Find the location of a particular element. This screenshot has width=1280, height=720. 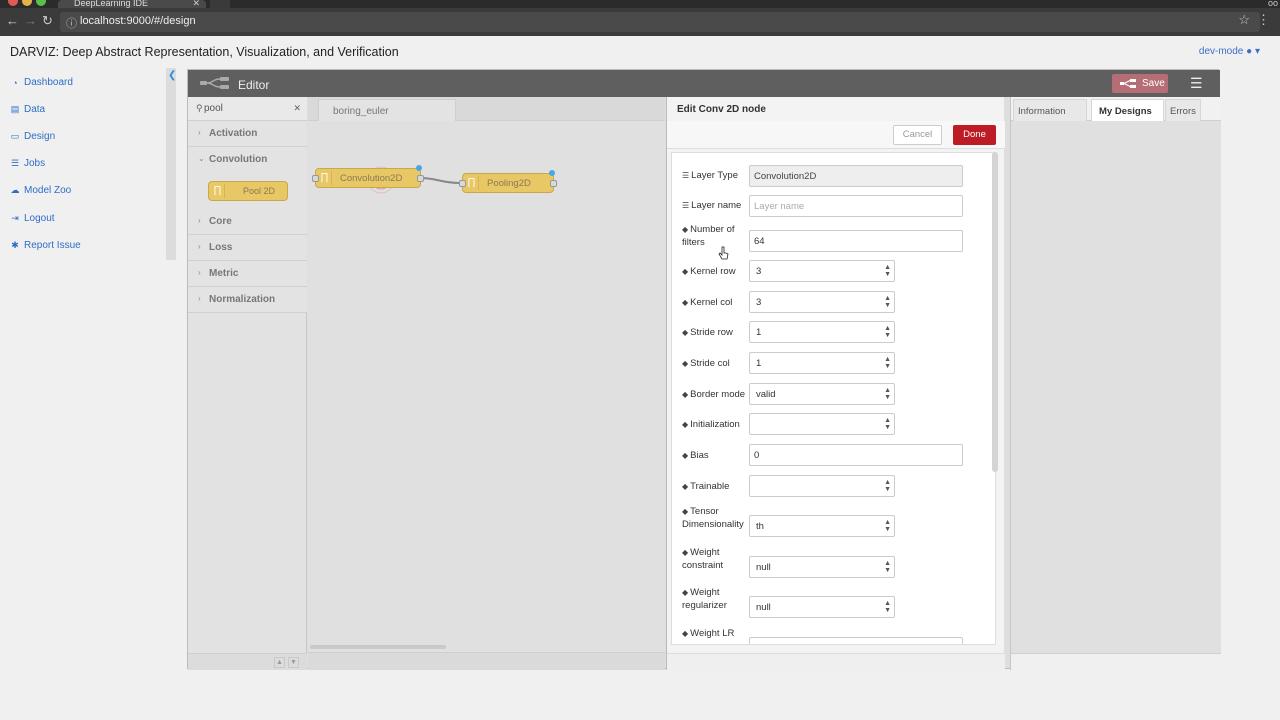

palette-category-activation: › Activation is located at coordinates (247, 134).